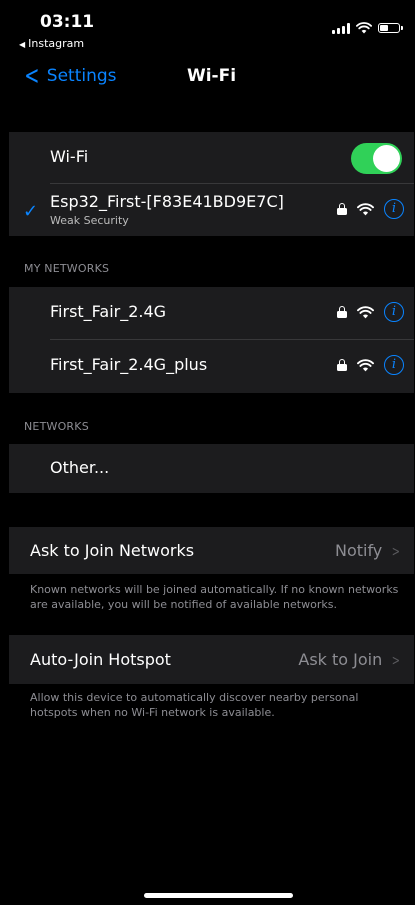  I want to click on ask-to-join-value-text: Notify, so click(358, 550).